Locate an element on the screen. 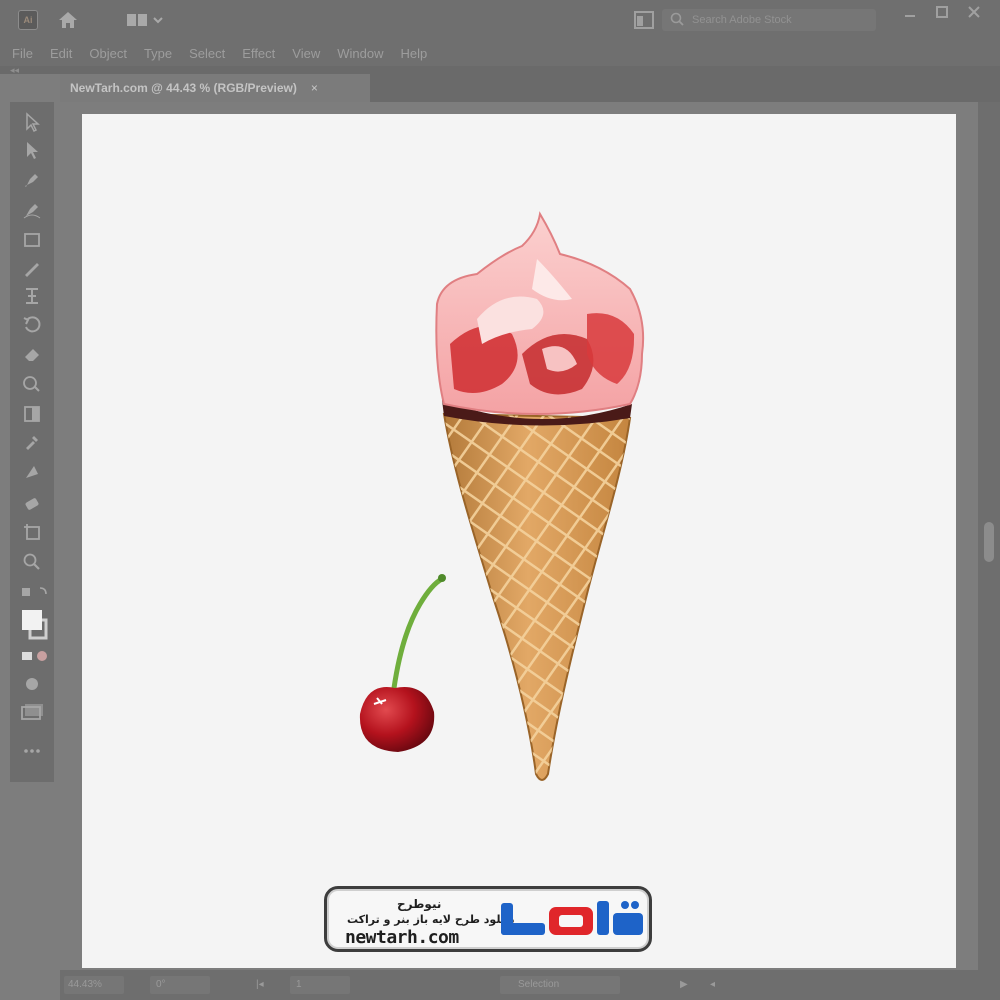 Image resolution: width=1000 pixels, height=1000 pixels. eraser-tool-icon is located at coordinates (32, 356).